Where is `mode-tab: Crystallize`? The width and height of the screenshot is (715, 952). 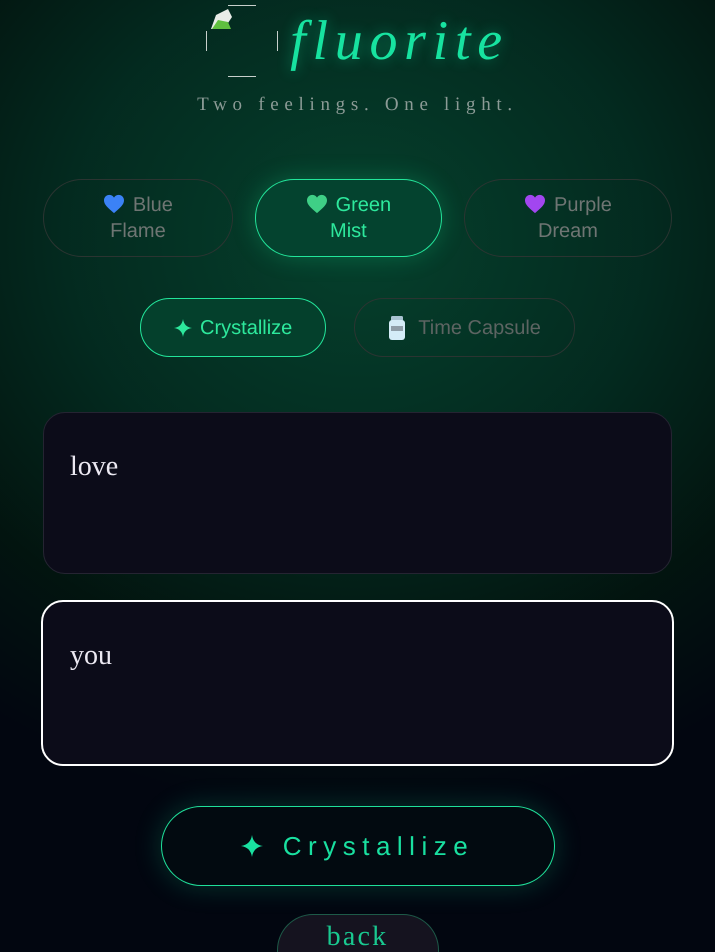 mode-tab: Crystallize is located at coordinates (233, 327).